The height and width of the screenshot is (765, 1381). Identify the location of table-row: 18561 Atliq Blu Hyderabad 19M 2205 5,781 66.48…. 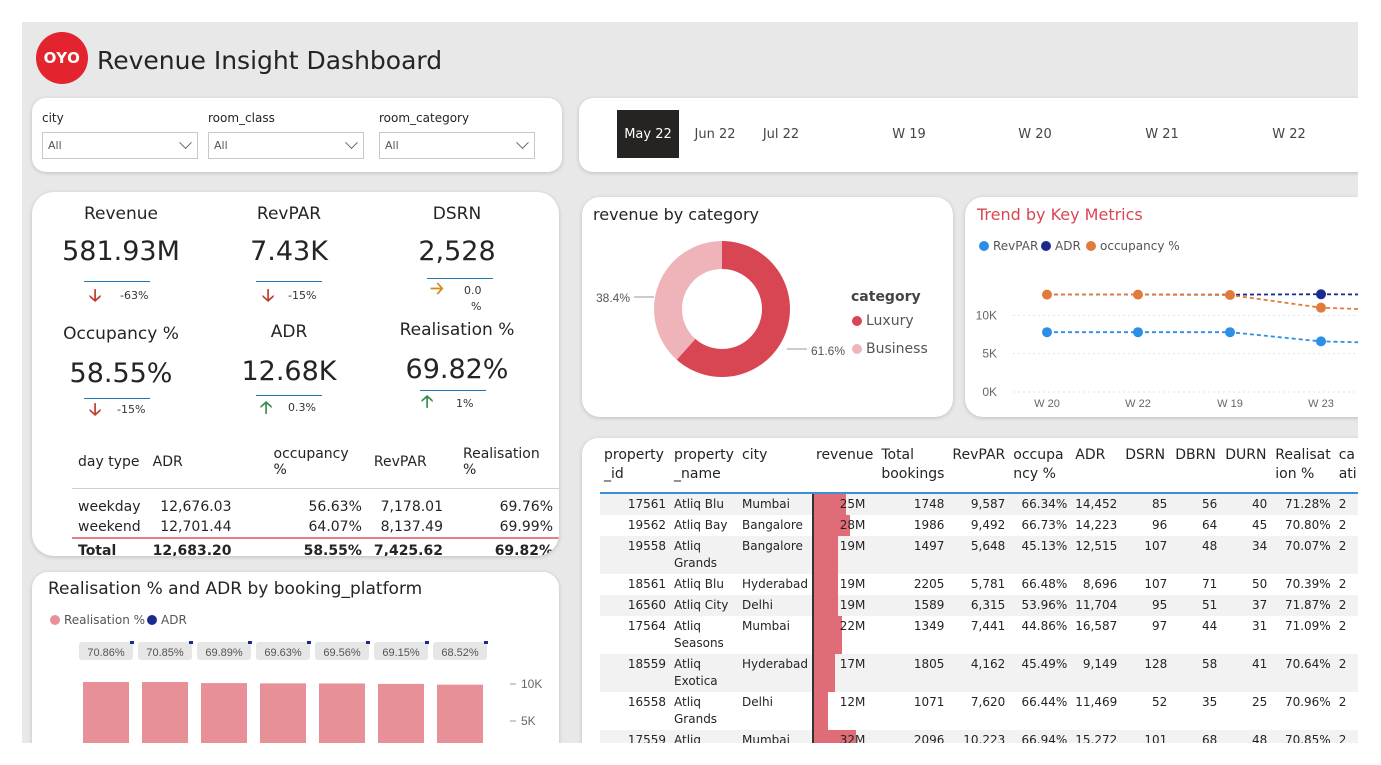
(979, 584).